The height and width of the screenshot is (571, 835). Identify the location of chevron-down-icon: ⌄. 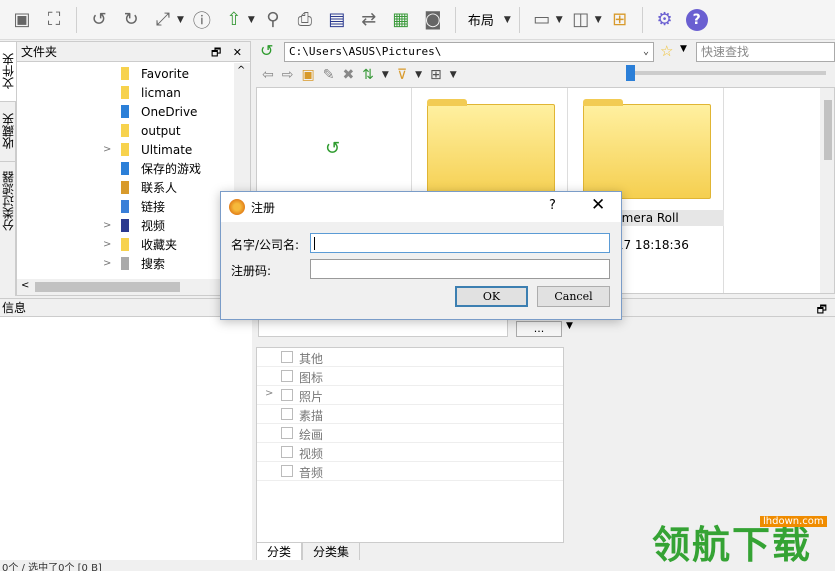
(646, 52).